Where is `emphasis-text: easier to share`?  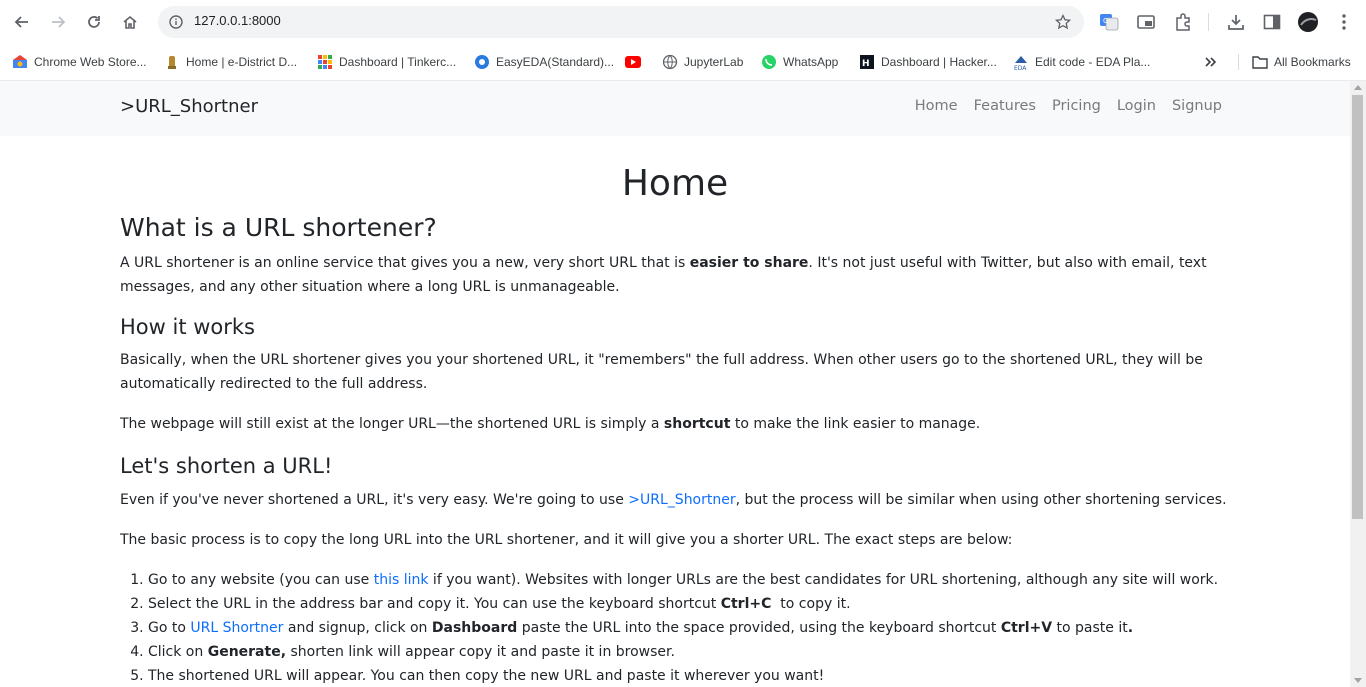 emphasis-text: easier to share is located at coordinates (749, 263).